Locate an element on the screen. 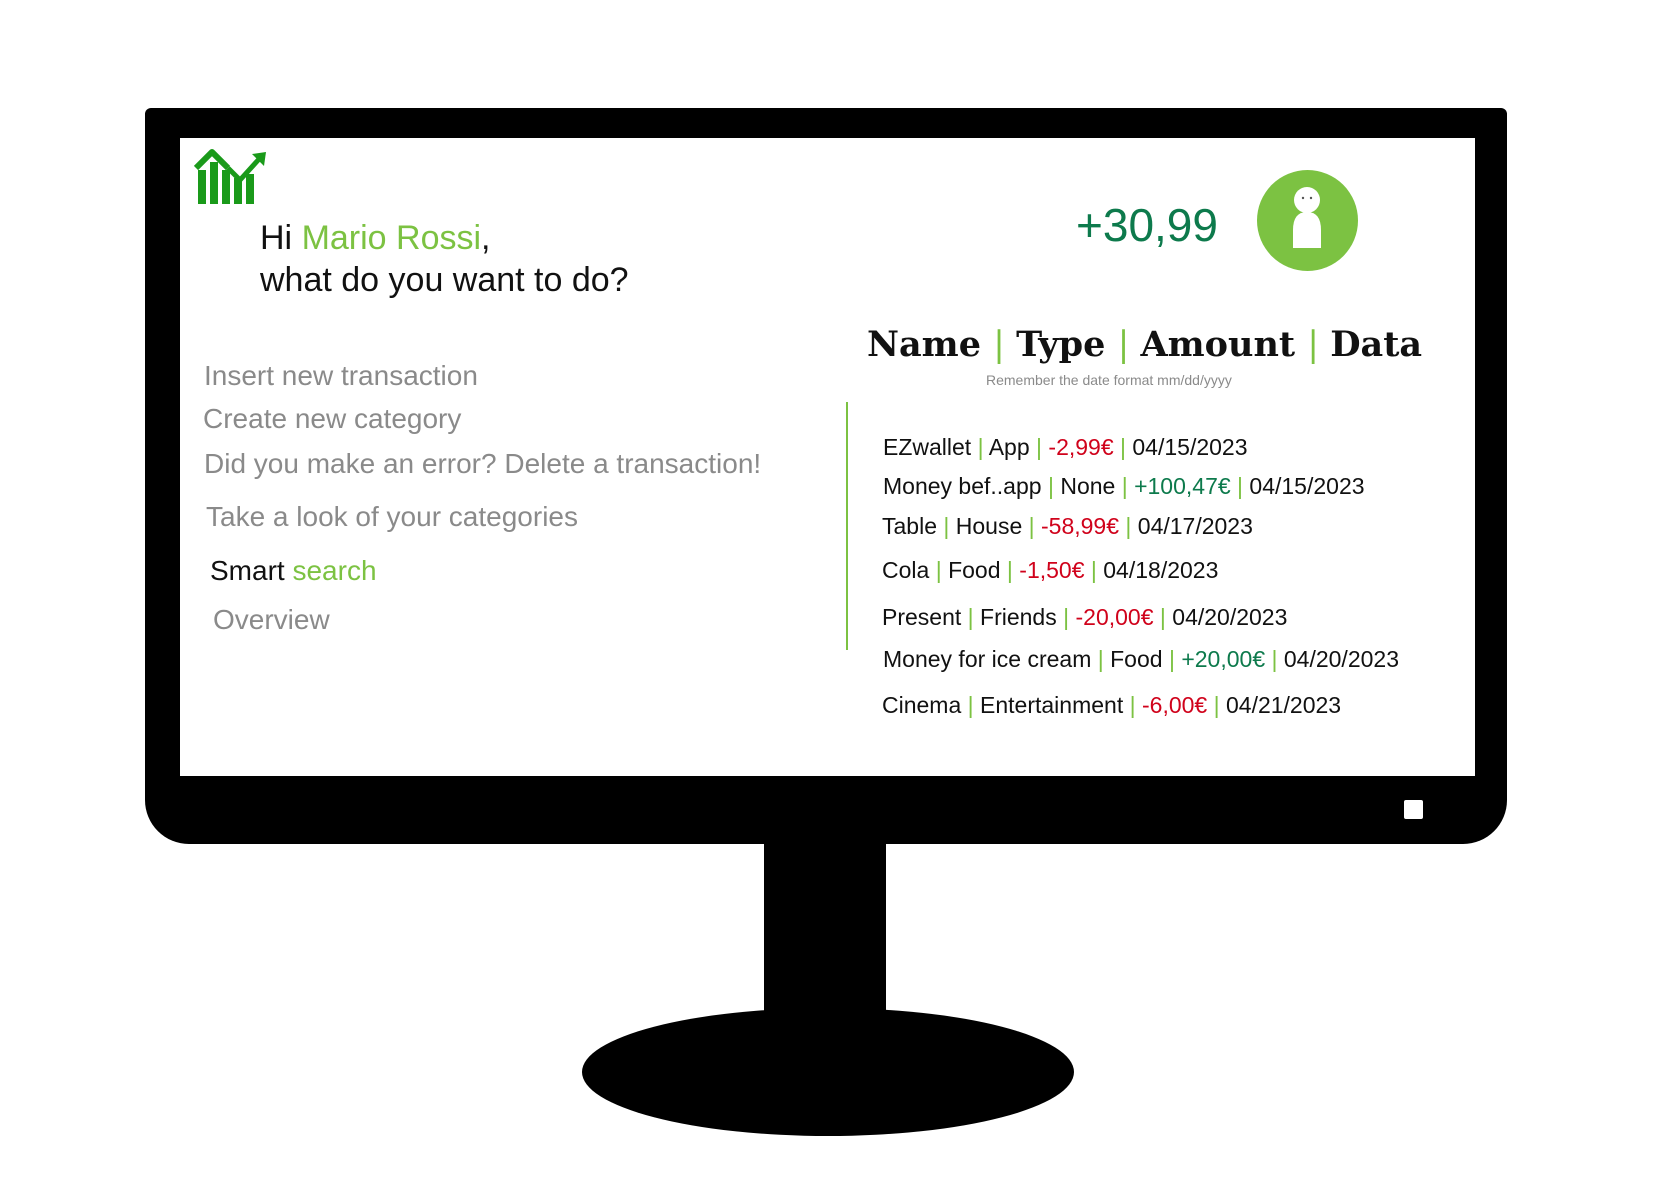  tx-name: Cinema is located at coordinates (922, 705).